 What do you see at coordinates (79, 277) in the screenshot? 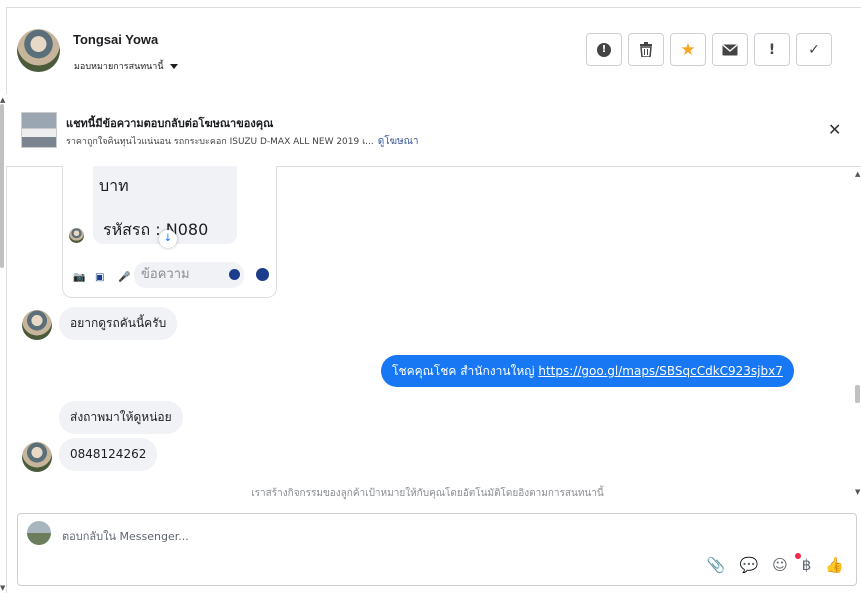
I see `camera-icon: 📷` at bounding box center [79, 277].